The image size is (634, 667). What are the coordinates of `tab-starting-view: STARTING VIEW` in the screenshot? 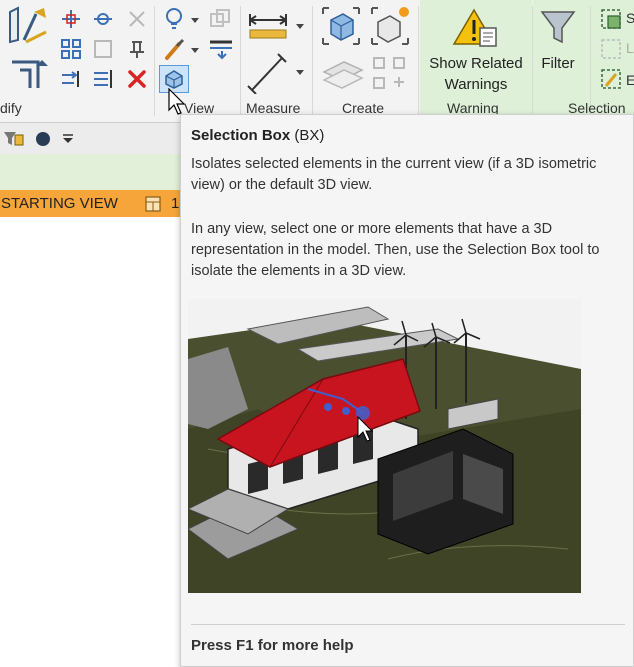 It's located at (59, 203).